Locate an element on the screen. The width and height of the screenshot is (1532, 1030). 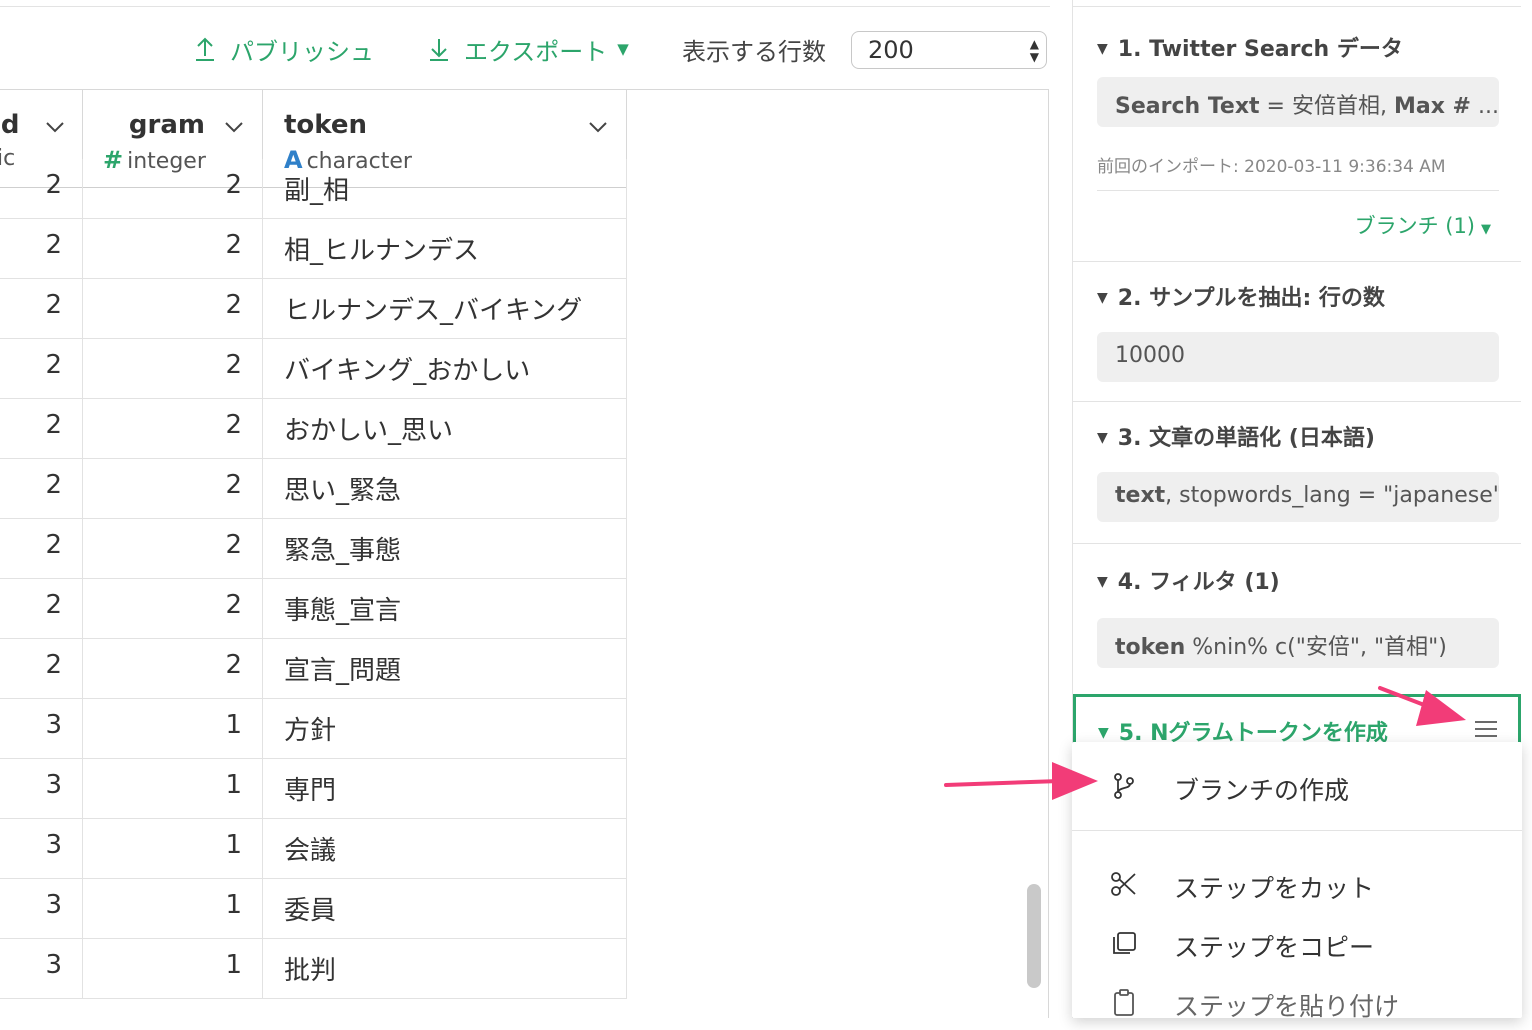
cell-value: 思い_緊急 is located at coordinates (343, 491).